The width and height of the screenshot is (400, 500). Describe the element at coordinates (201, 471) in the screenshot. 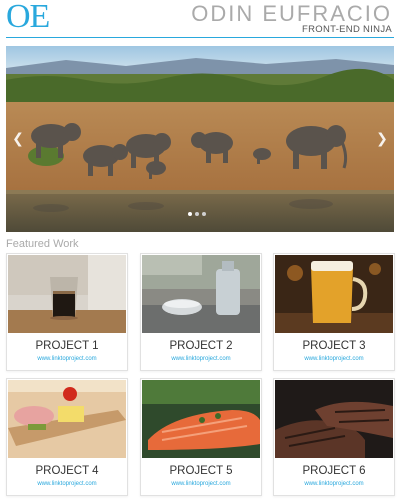

I see `project-title: PROJECT 5` at that location.